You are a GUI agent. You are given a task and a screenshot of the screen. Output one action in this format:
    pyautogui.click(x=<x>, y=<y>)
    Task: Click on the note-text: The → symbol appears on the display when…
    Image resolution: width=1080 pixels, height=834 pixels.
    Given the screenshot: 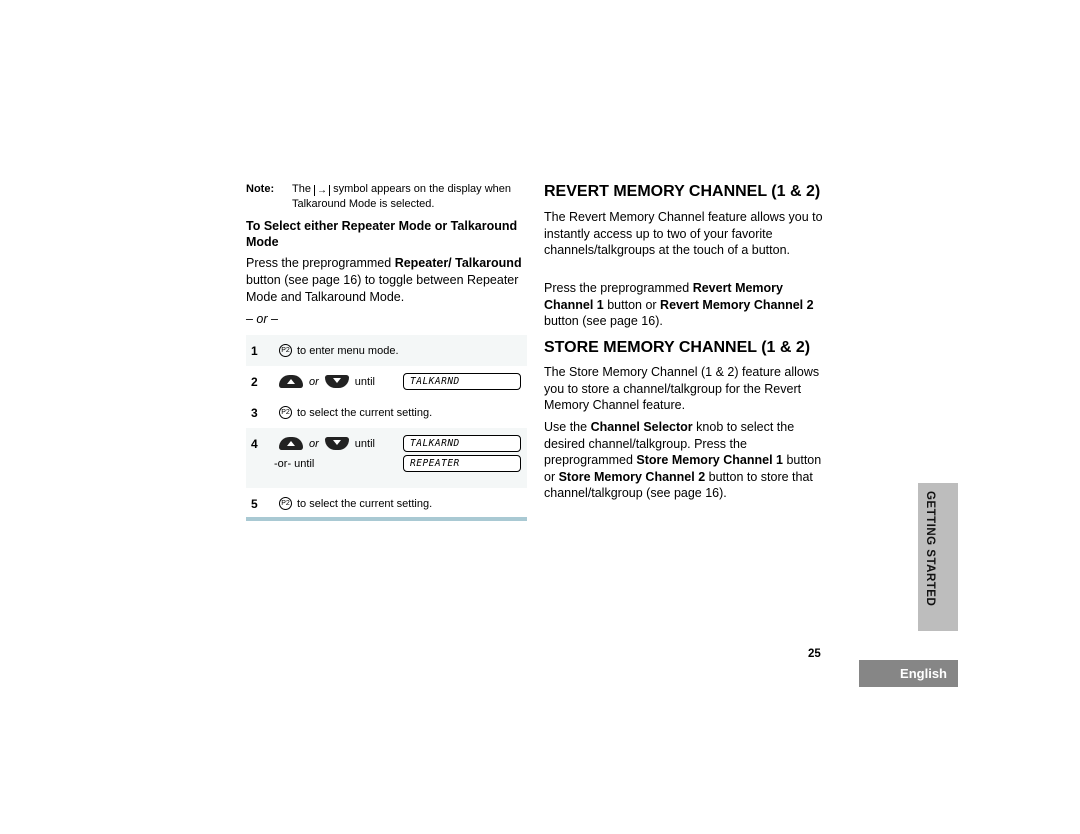 What is the action you would take?
    pyautogui.click(x=402, y=196)
    